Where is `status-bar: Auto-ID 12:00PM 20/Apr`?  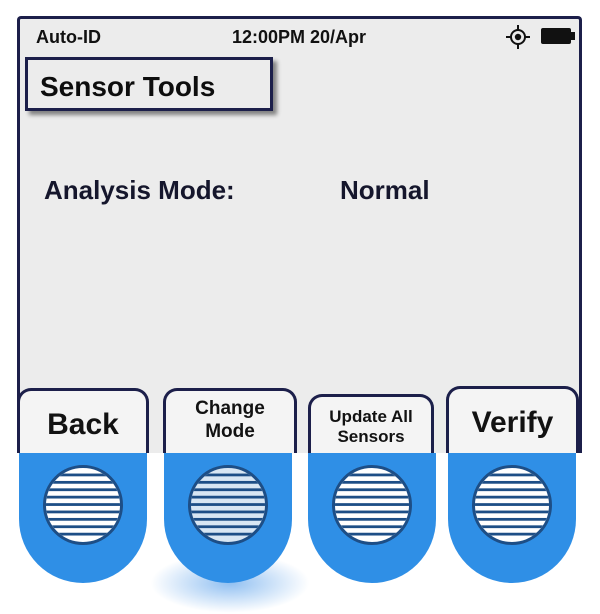 status-bar: Auto-ID 12:00PM 20/Apr is located at coordinates (299, 36).